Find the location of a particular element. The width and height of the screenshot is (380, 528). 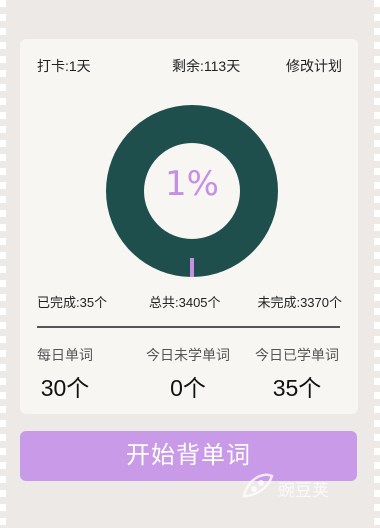

perforated-edge-right is located at coordinates (377, 264).